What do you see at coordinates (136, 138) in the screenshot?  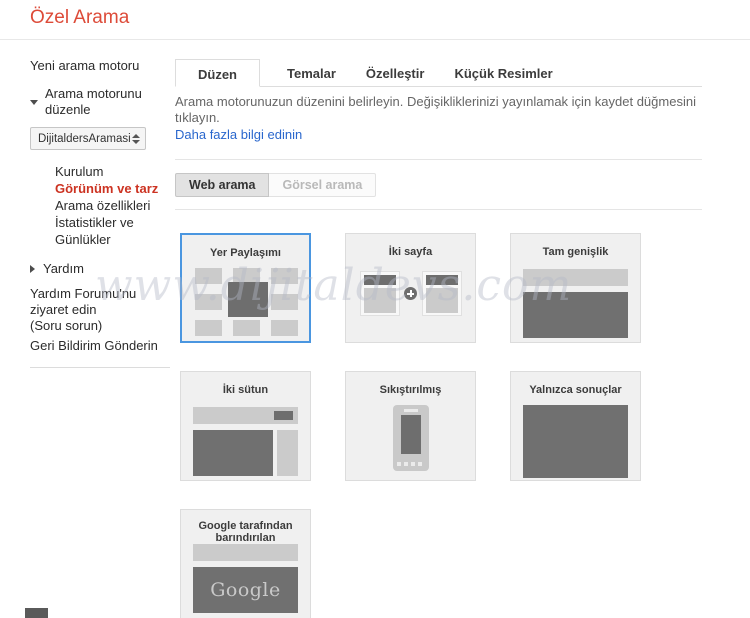 I see `up-down-spinner-icon` at bounding box center [136, 138].